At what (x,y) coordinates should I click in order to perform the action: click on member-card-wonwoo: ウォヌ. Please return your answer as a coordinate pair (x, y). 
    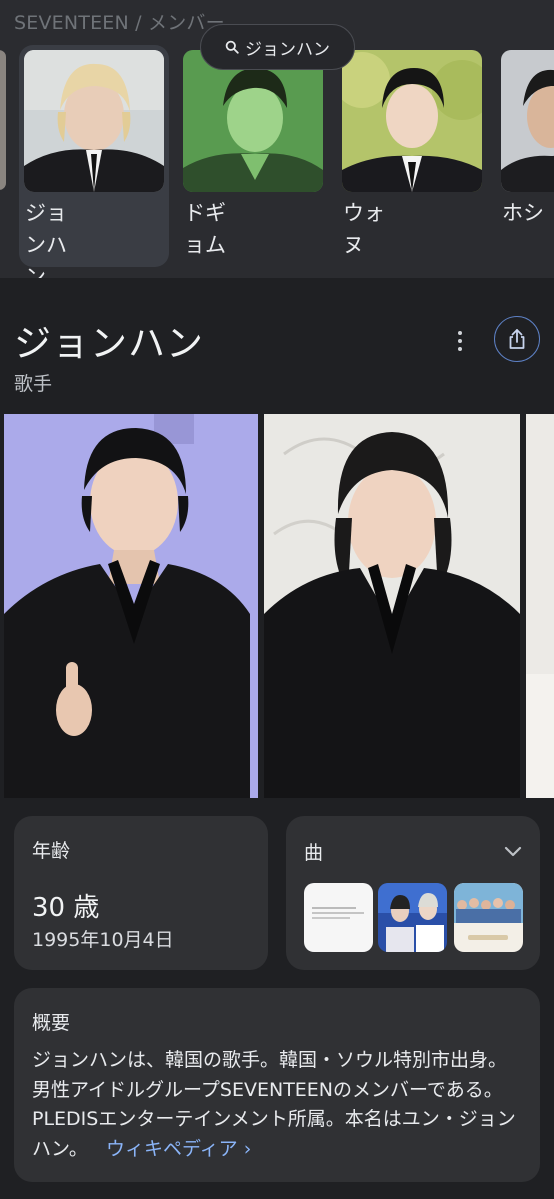
    Looking at the image, I should click on (412, 156).